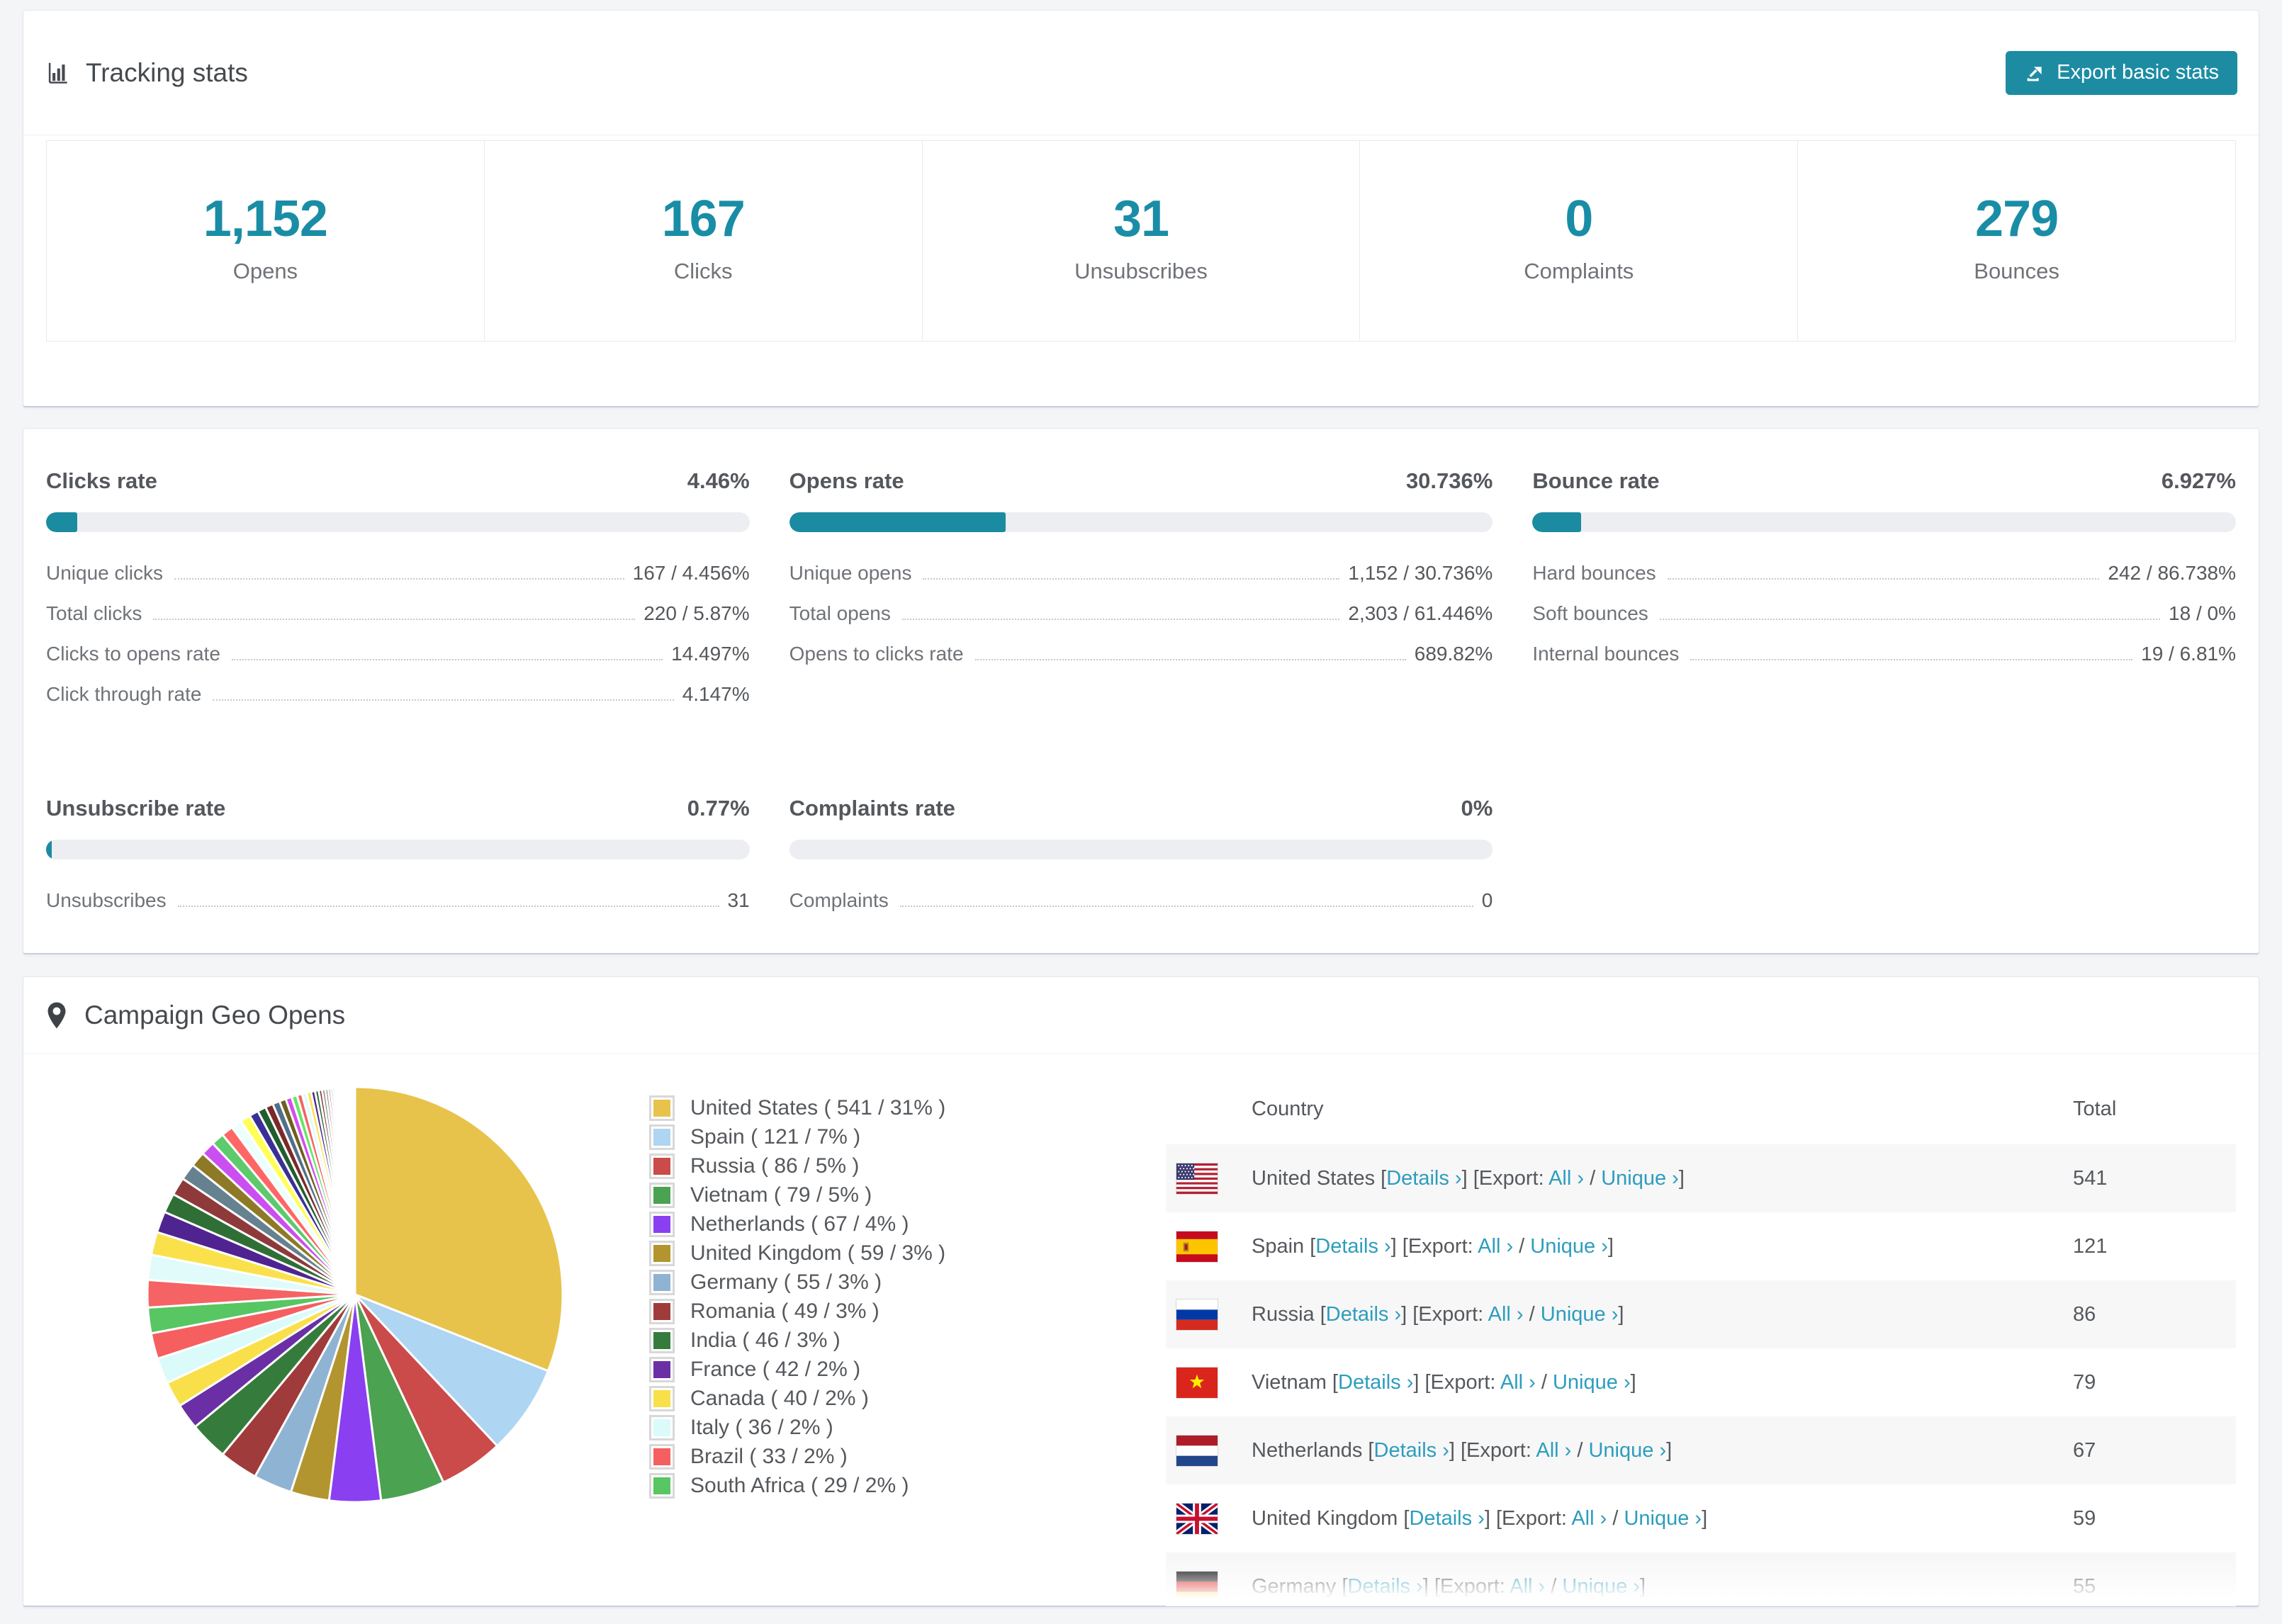 This screenshot has height=1624, width=2282. What do you see at coordinates (1594, 573) in the screenshot?
I see `rate-detail-label: Hard bounces` at bounding box center [1594, 573].